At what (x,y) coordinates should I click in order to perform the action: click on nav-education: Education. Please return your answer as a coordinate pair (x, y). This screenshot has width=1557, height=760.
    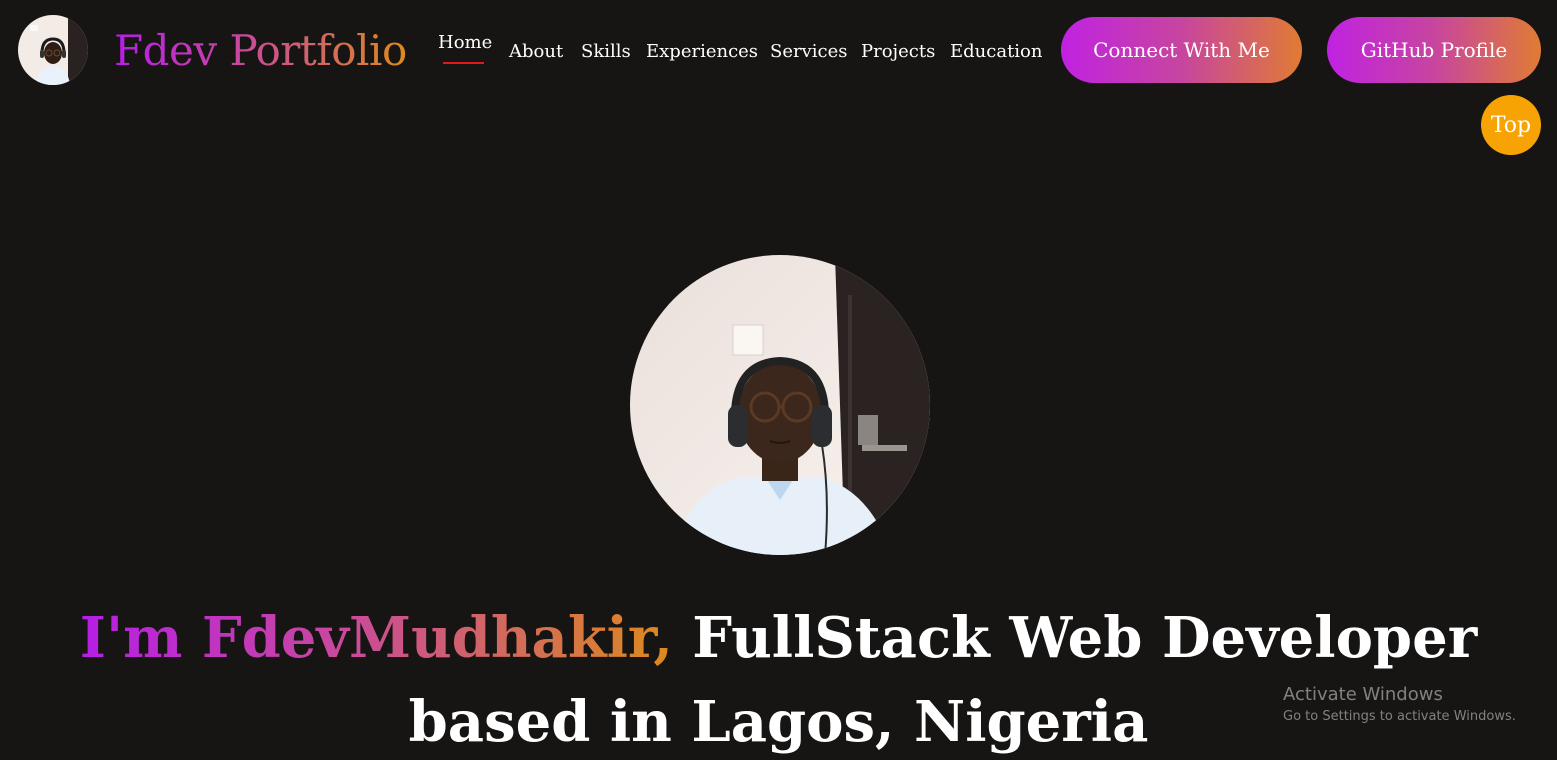
    Looking at the image, I should click on (996, 52).